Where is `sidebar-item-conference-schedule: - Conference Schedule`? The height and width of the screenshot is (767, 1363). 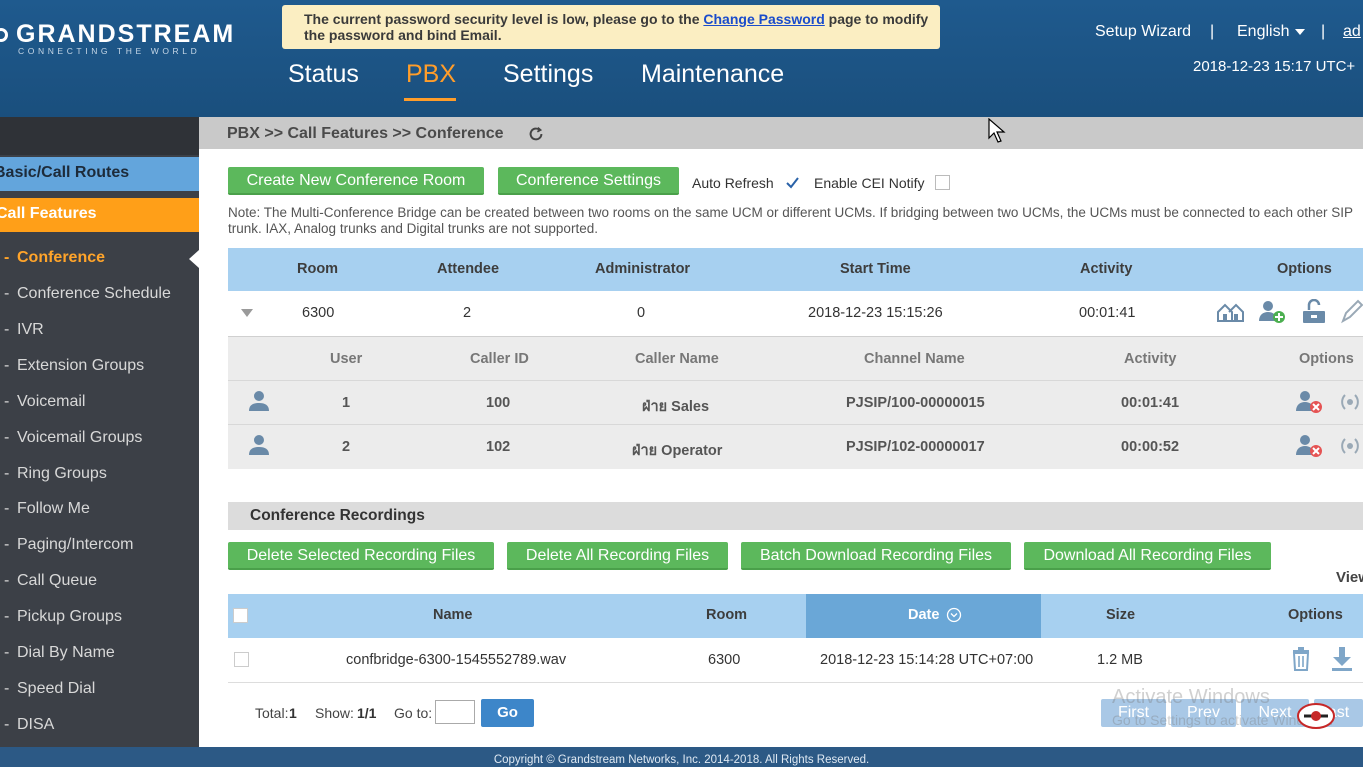 sidebar-item-conference-schedule: - Conference Schedule is located at coordinates (99, 300).